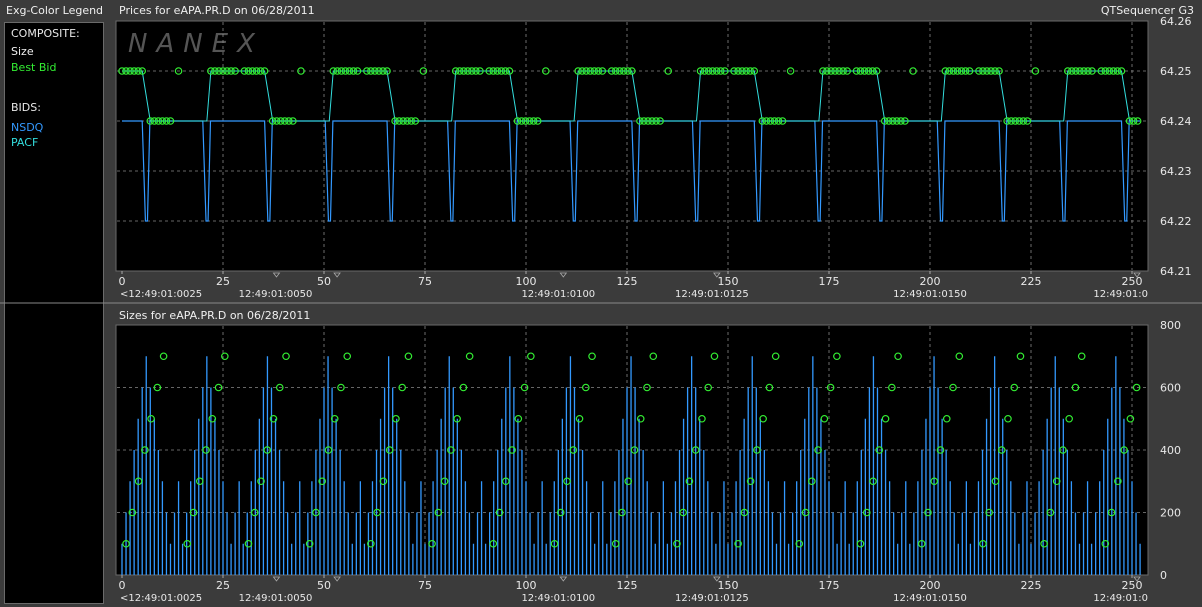  I want to click on y-tick-label: 64.24, so click(1176, 121).